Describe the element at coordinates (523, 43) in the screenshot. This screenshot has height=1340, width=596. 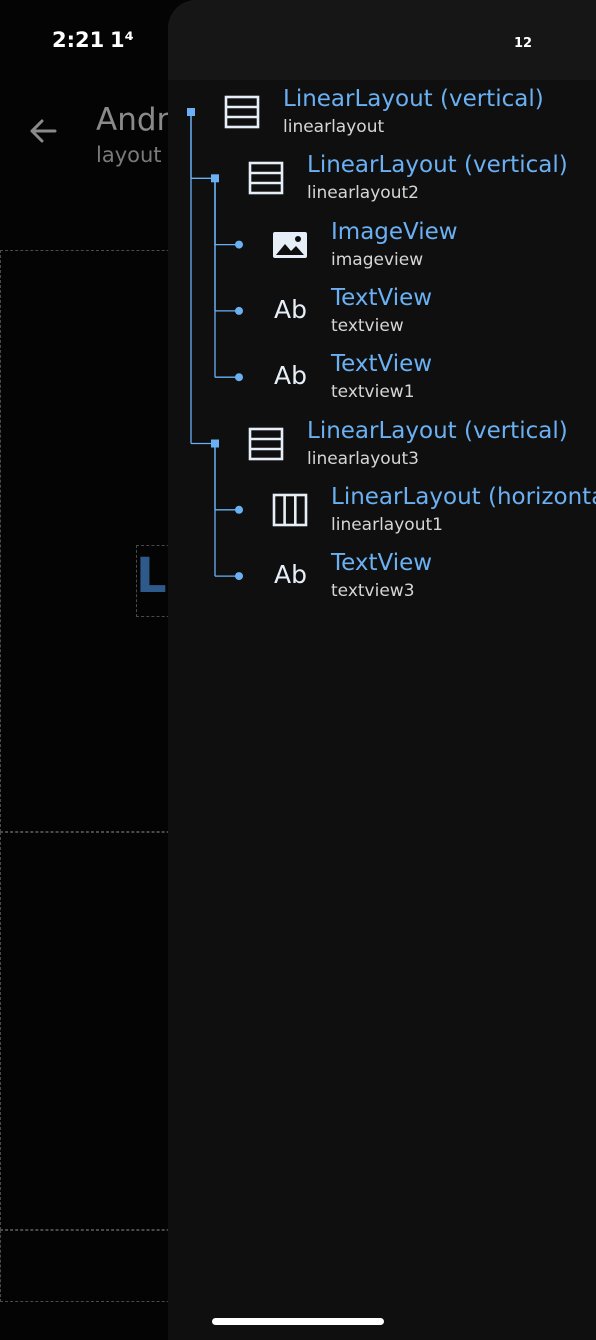
I see `battery-level: 12` at that location.